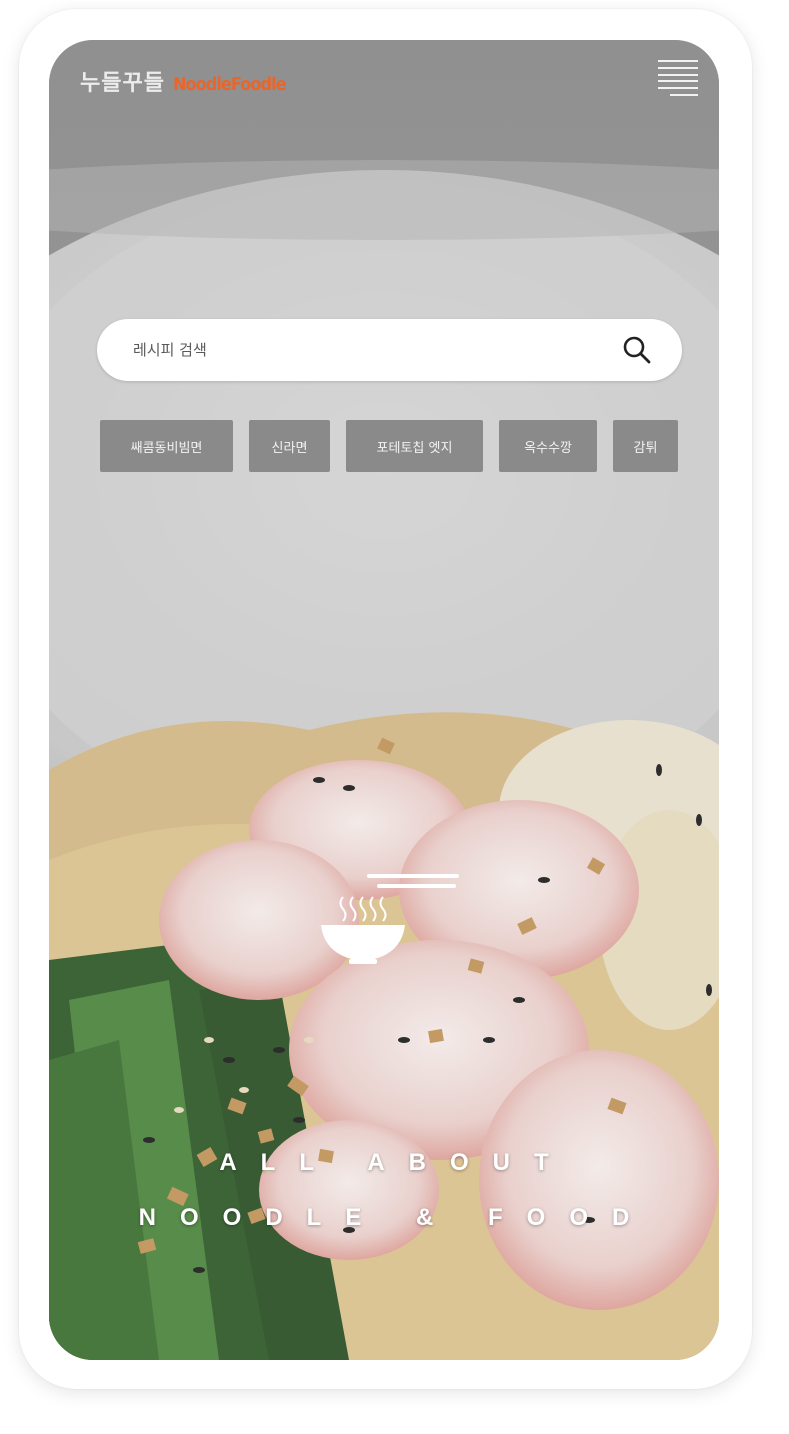 Image resolution: width=789 pixels, height=1434 pixels. I want to click on recipe-search-bar, so click(389, 350).